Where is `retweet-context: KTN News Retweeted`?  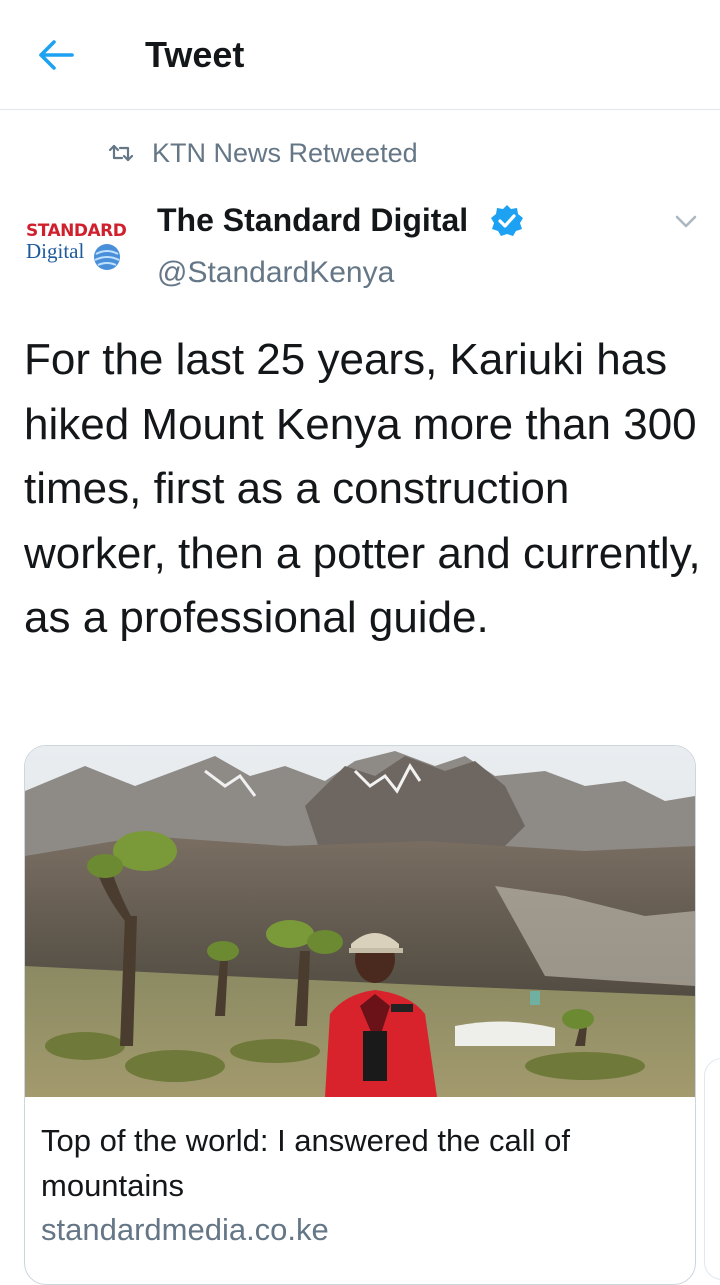 retweet-context: KTN News Retweeted is located at coordinates (263, 153).